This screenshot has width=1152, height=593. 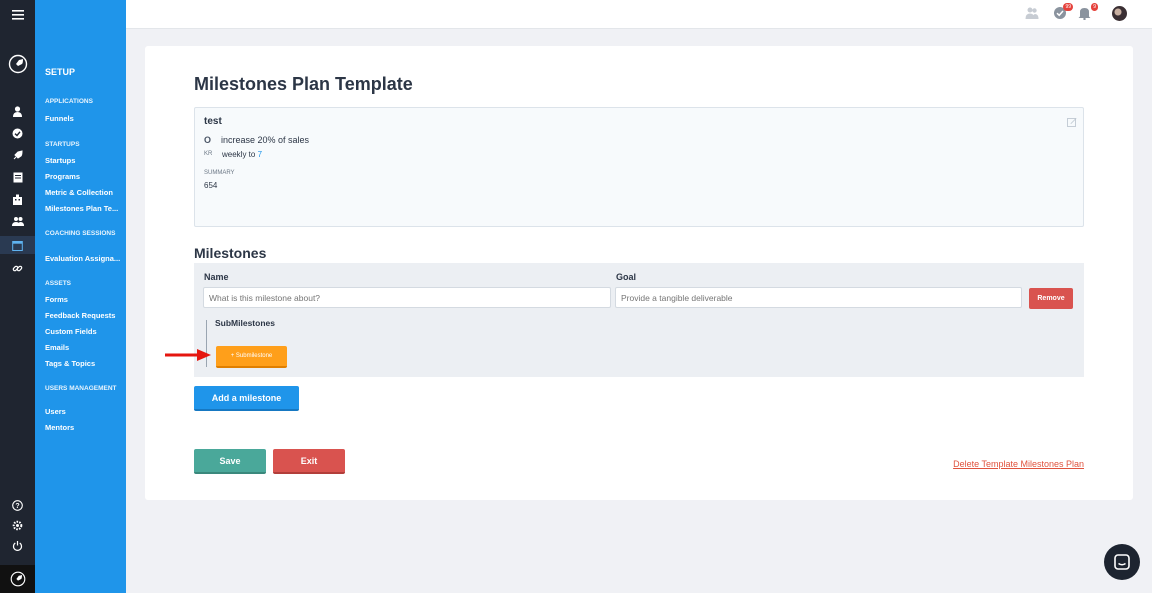 What do you see at coordinates (17, 199) in the screenshot?
I see `building-icon` at bounding box center [17, 199].